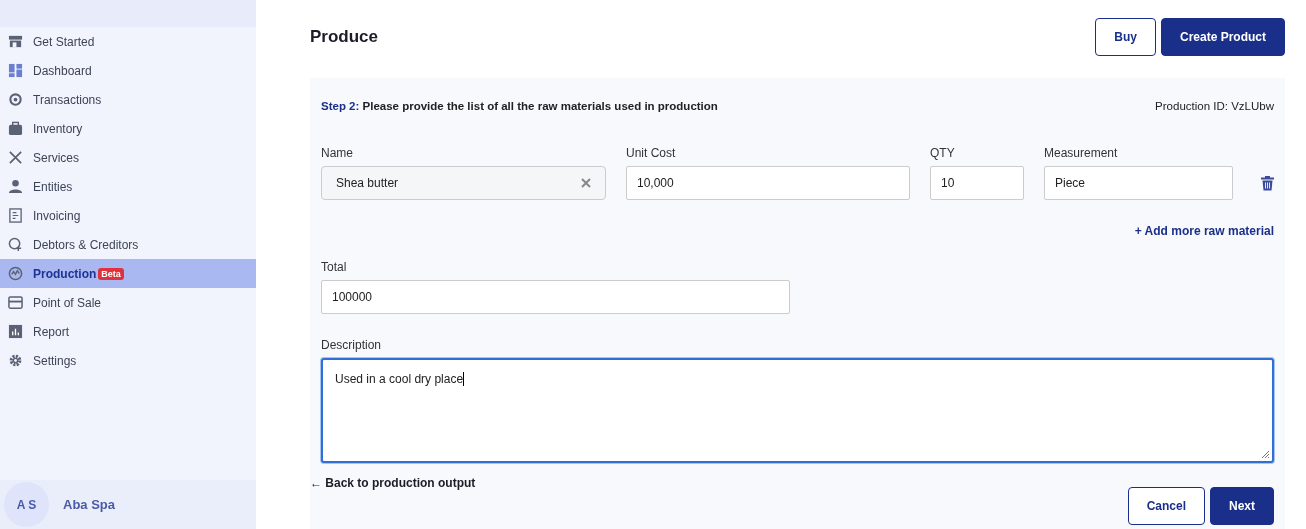  What do you see at coordinates (943, 153) in the screenshot?
I see `field-label: QTY` at bounding box center [943, 153].